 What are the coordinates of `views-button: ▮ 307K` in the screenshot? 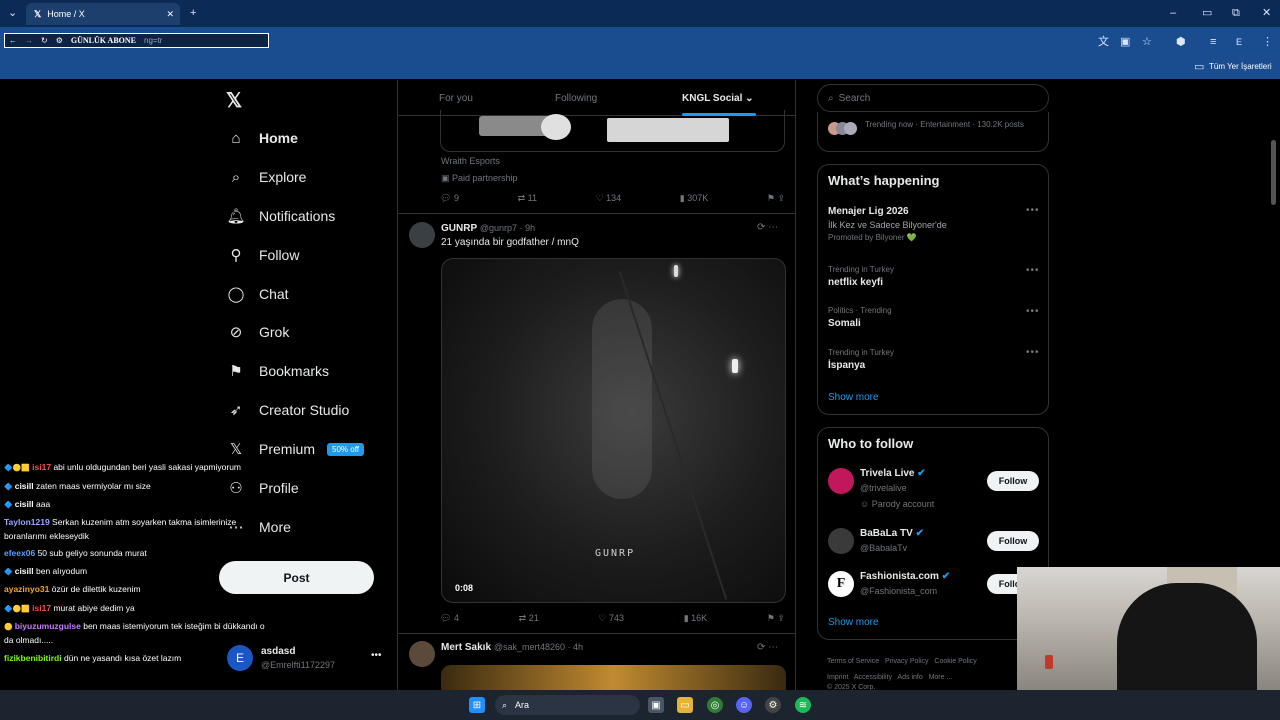 It's located at (694, 198).